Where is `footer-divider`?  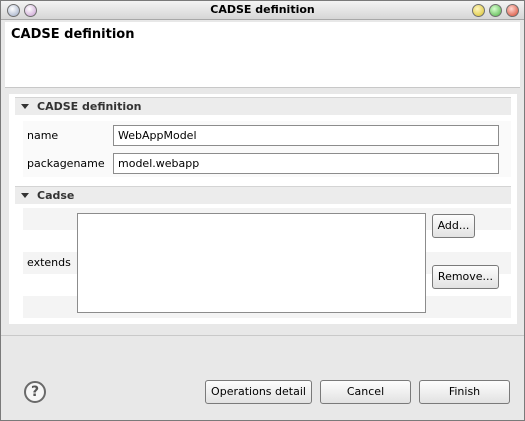
footer-divider is located at coordinates (262, 335).